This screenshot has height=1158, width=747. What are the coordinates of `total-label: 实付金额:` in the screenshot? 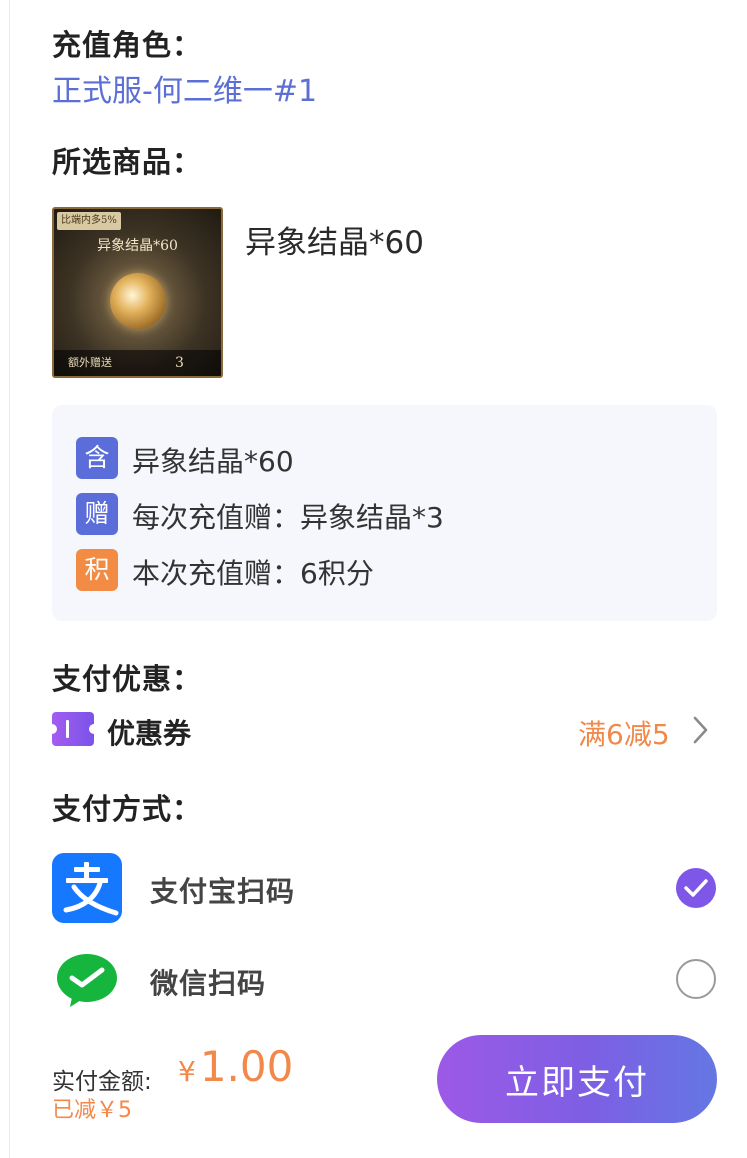 It's located at (102, 1082).